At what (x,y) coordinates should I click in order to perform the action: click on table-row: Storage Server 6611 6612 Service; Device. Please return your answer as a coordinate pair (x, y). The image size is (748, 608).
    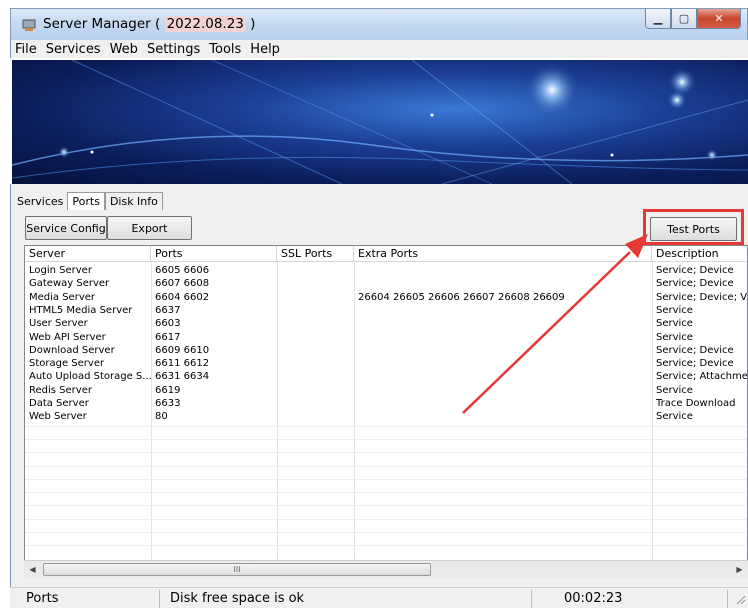
    Looking at the image, I should click on (386, 363).